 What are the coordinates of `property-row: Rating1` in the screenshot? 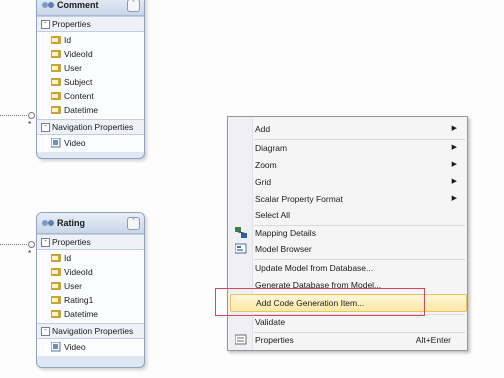 It's located at (90, 300).